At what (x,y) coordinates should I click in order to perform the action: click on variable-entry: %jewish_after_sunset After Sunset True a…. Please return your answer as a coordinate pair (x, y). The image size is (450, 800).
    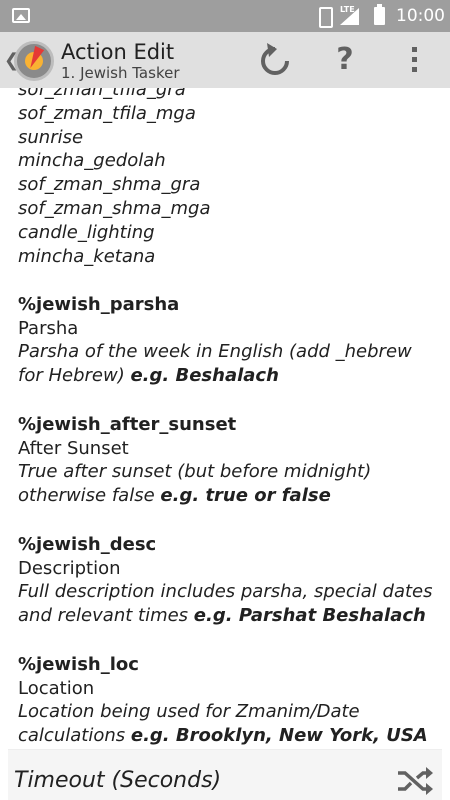
    Looking at the image, I should click on (228, 460).